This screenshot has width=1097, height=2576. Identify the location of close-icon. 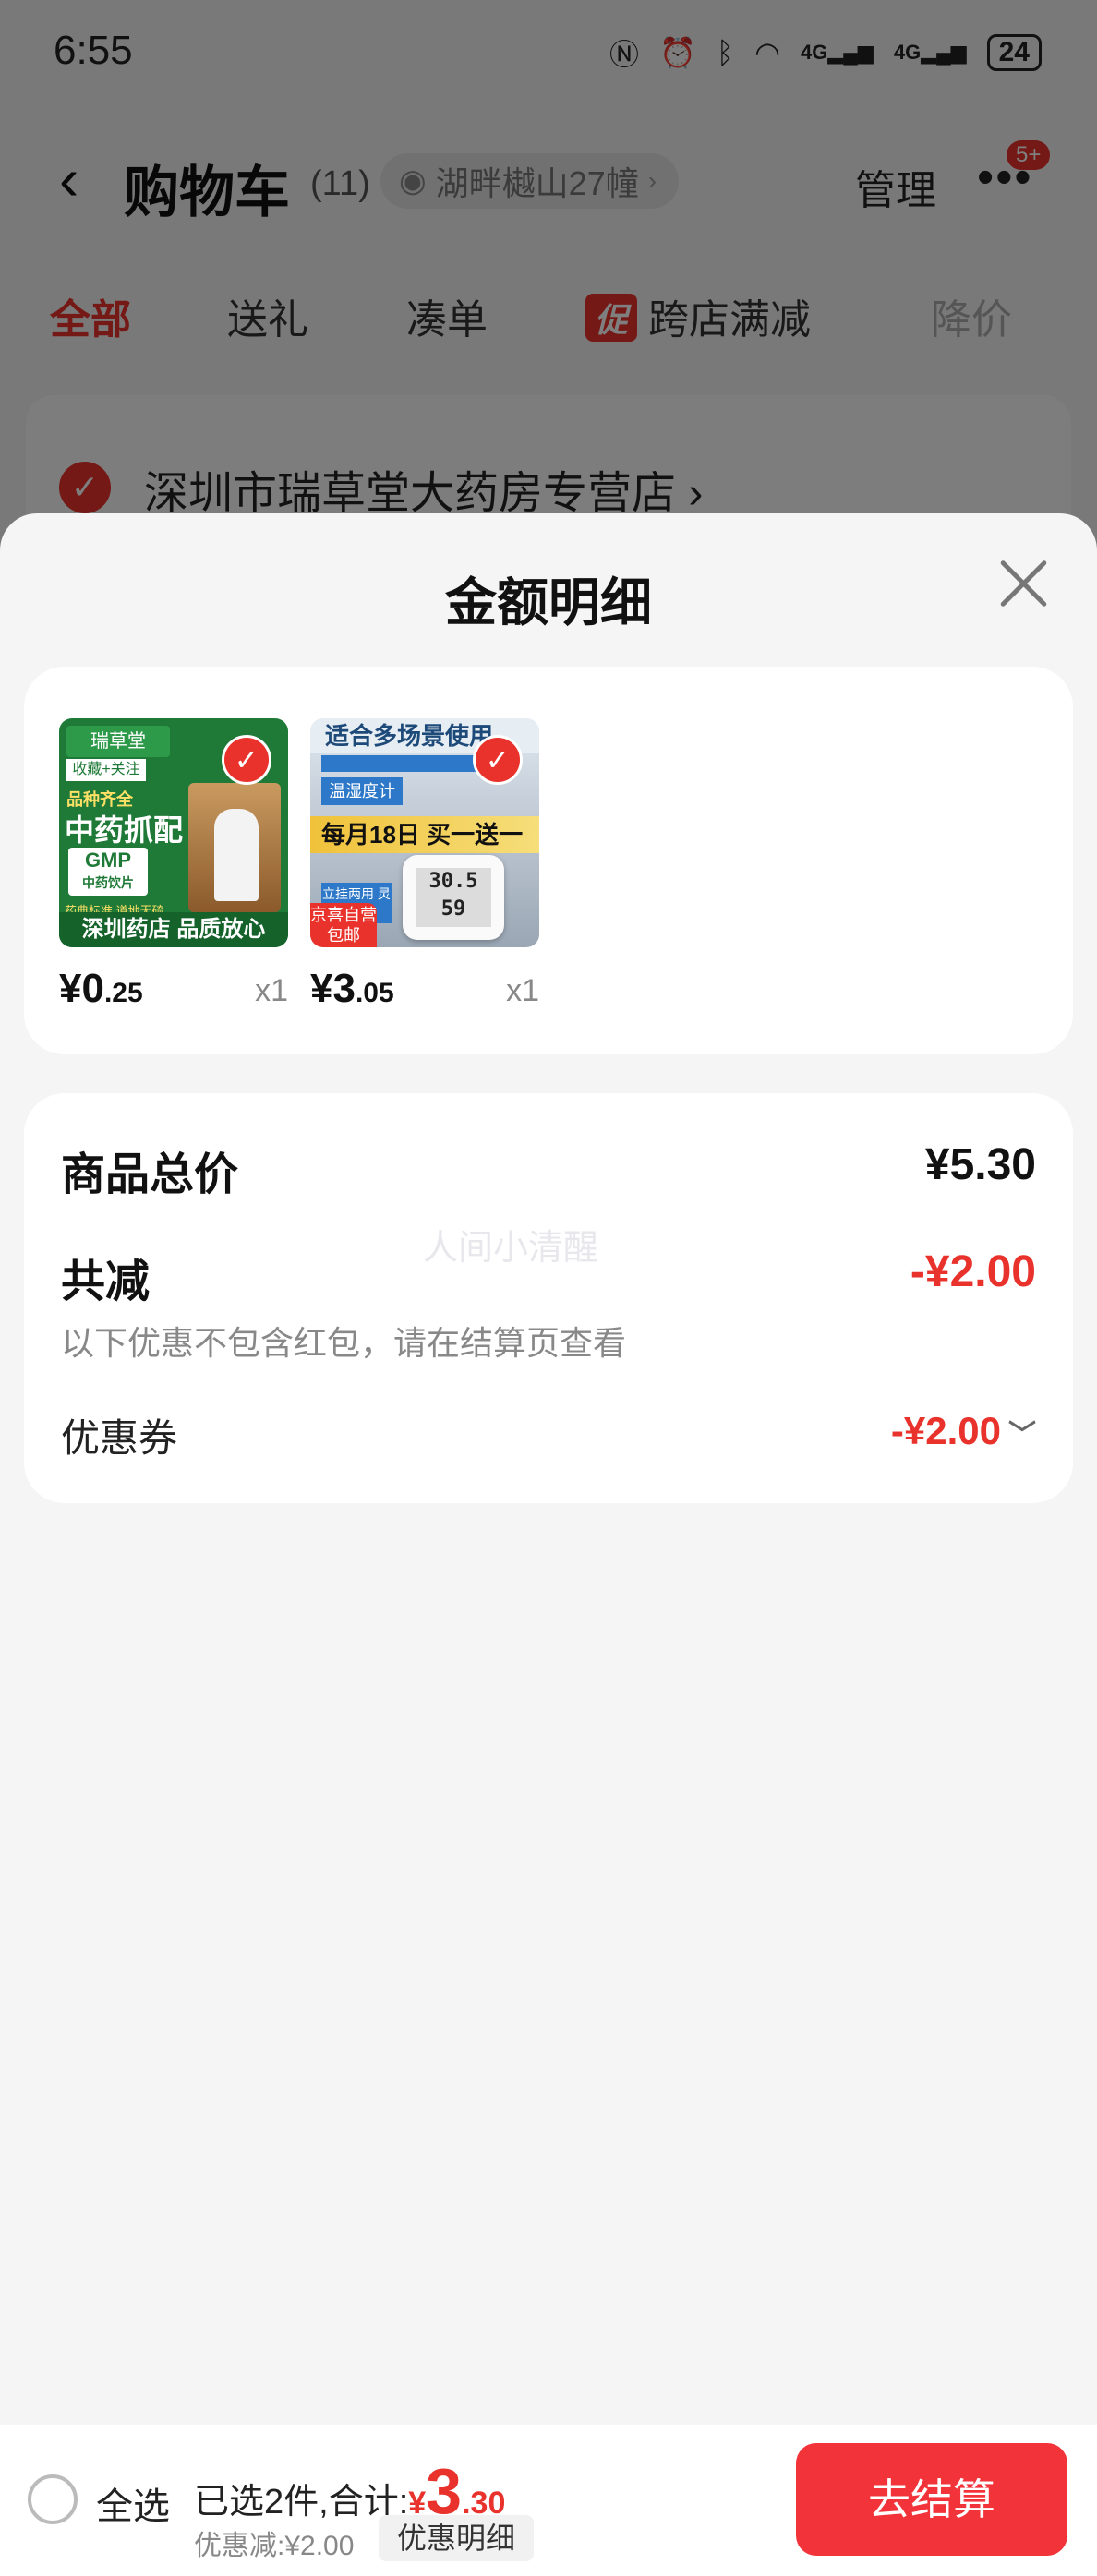
(1023, 583).